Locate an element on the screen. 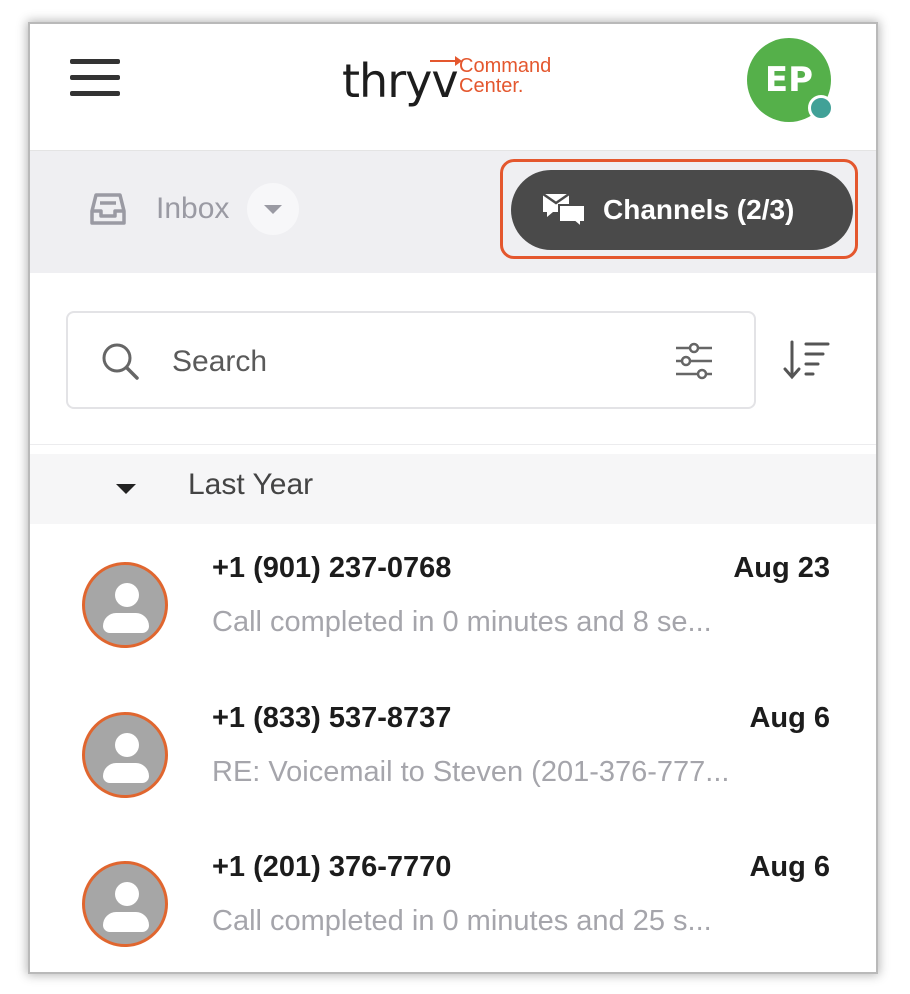  chevron-down-icon is located at coordinates (273, 209).